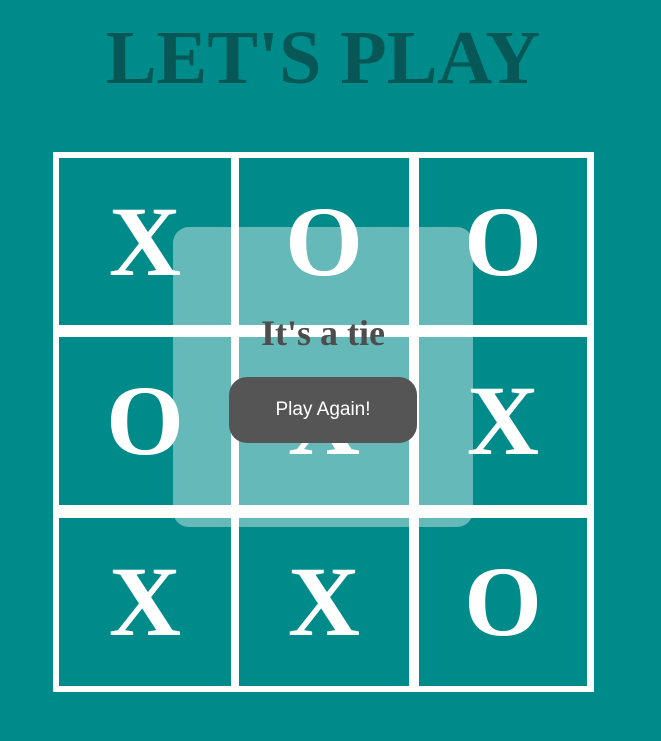 This screenshot has width=661, height=741. What do you see at coordinates (324, 602) in the screenshot?
I see `board-cell-r3-c2: X` at bounding box center [324, 602].